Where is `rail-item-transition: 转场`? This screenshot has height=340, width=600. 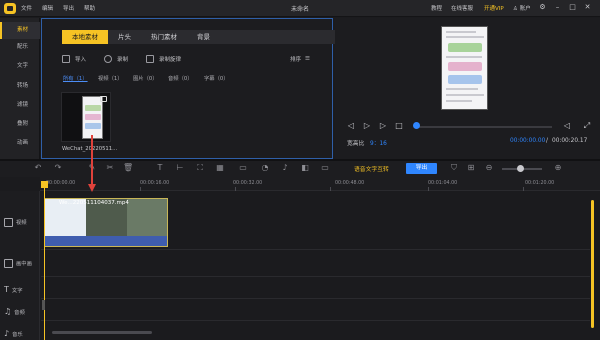
rail-item-transition: 转场 is located at coordinates (20, 86).